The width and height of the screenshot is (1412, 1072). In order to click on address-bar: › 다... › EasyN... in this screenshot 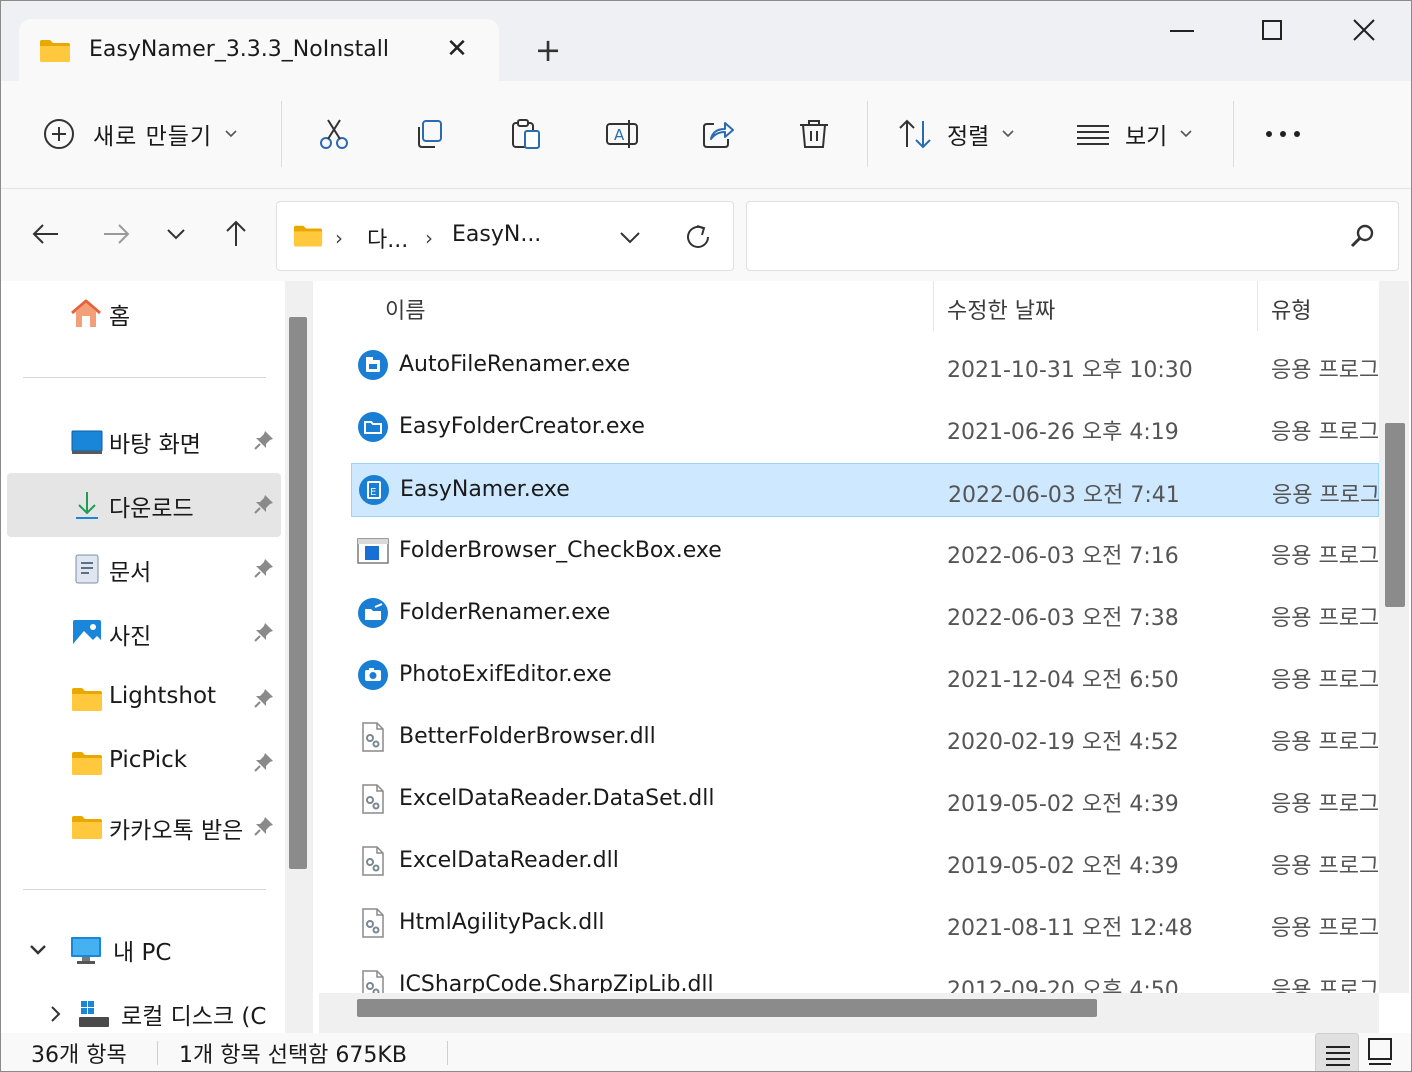, I will do `click(505, 236)`.